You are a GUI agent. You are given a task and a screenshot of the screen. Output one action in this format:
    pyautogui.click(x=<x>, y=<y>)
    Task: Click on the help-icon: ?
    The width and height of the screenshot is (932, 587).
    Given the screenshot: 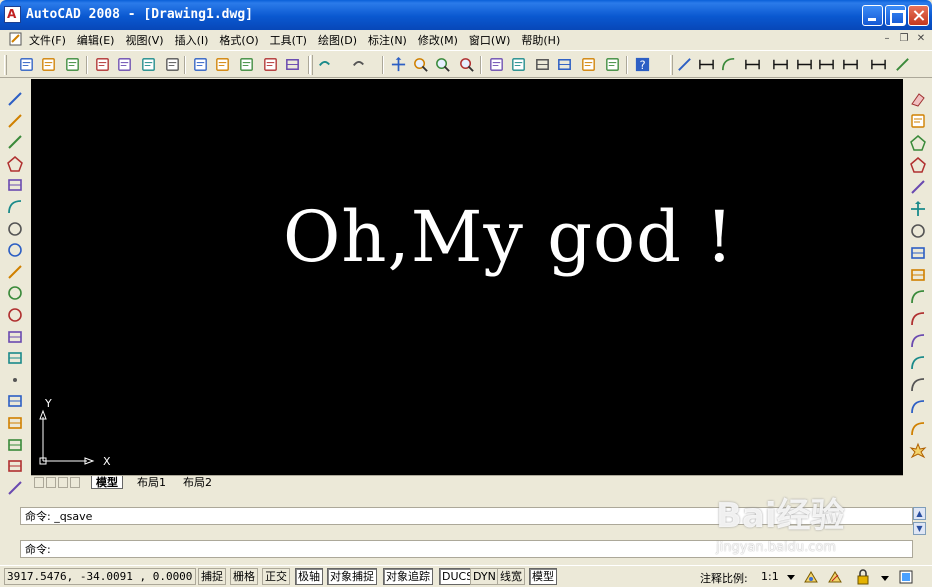 What is the action you would take?
    pyautogui.click(x=642, y=64)
    